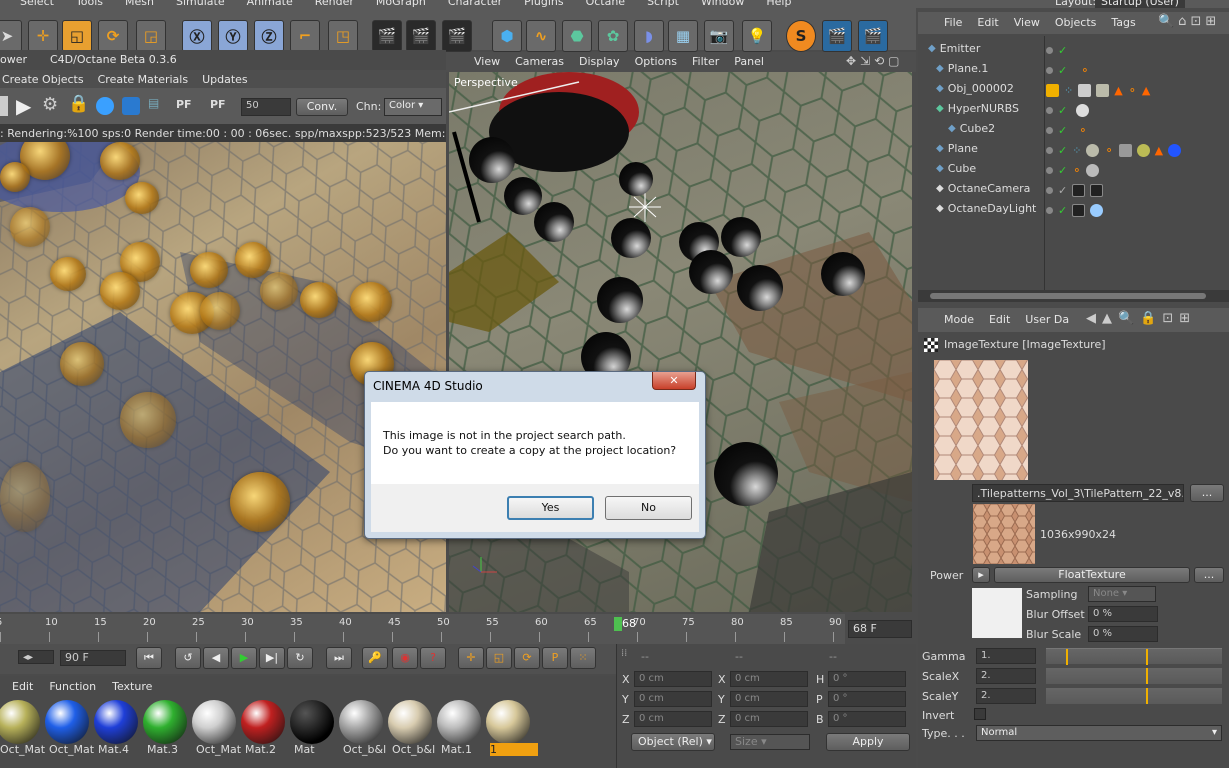 This screenshot has height=768, width=1229. I want to click on main-menu-item-4: Animate, so click(270, 4).